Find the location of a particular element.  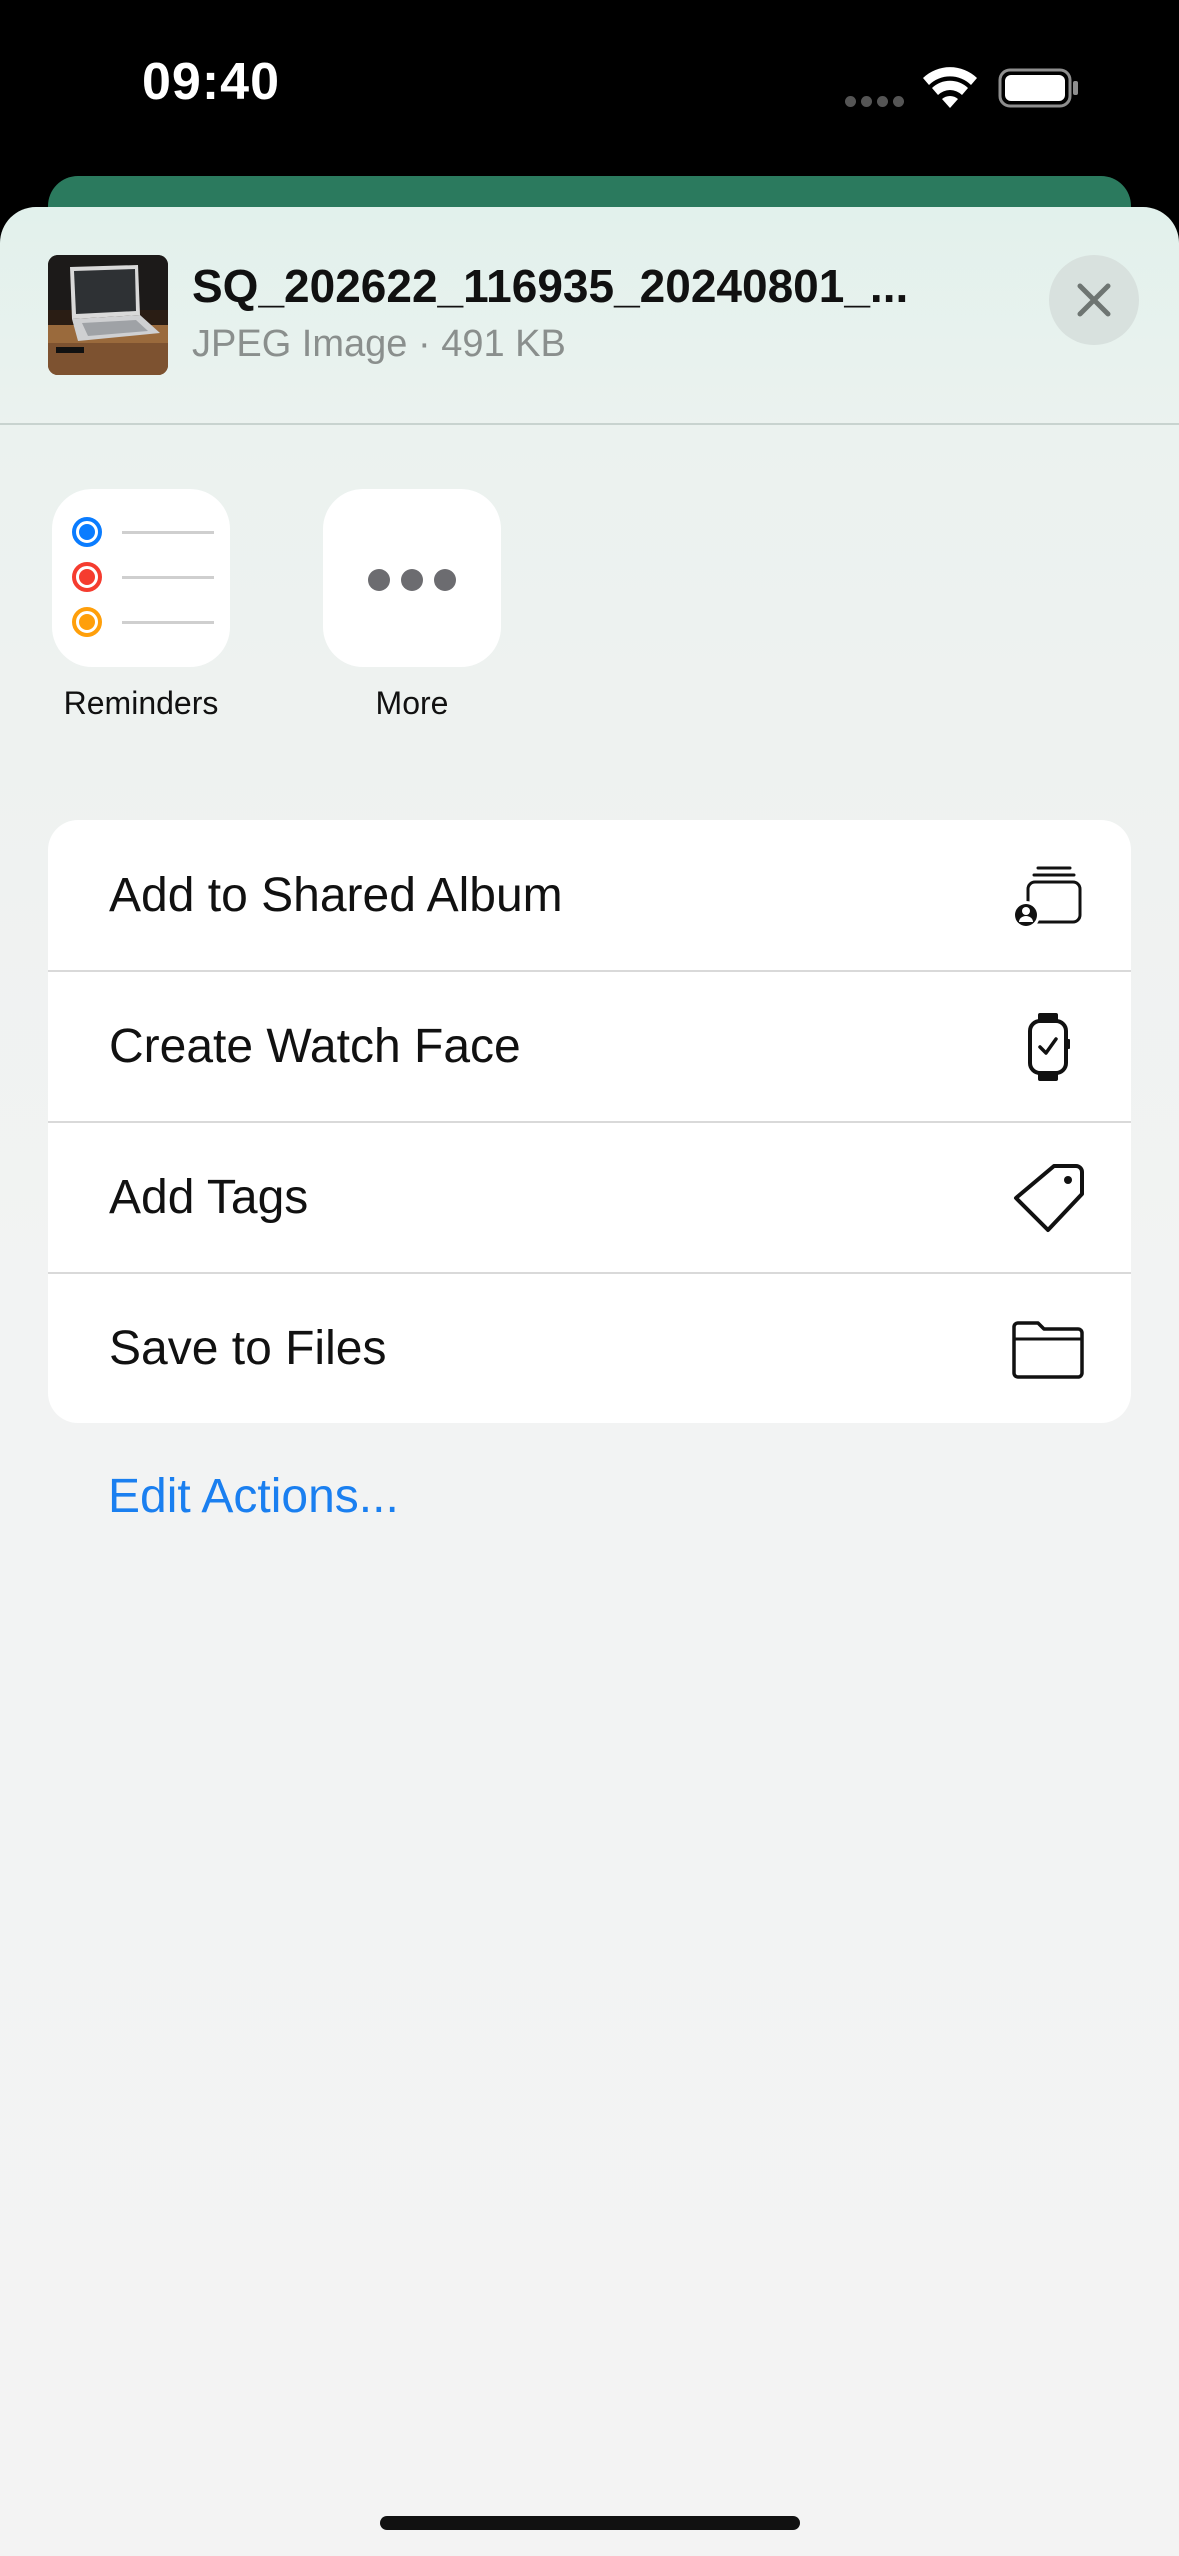

more-apps-button is located at coordinates (412, 578).